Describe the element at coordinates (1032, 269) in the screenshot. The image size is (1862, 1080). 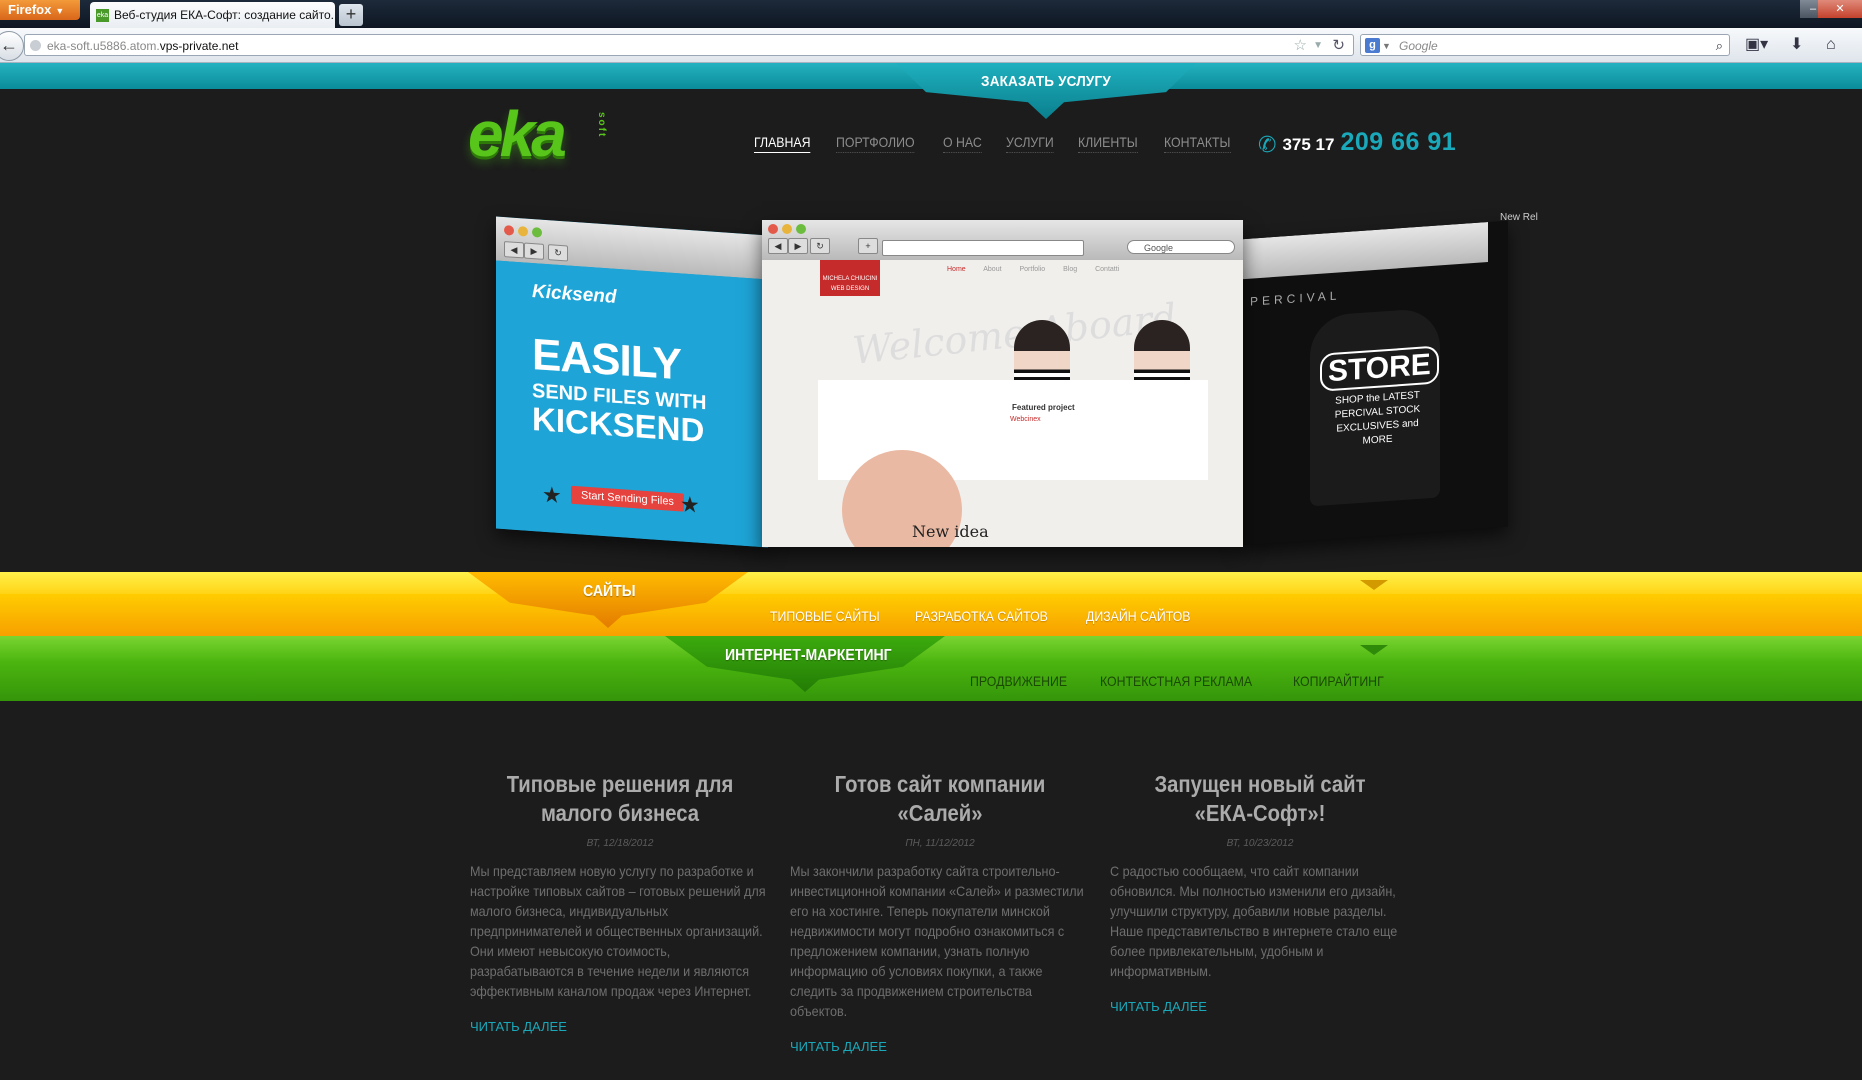
I see `michela-nav-portfolio: Portfolio` at that location.